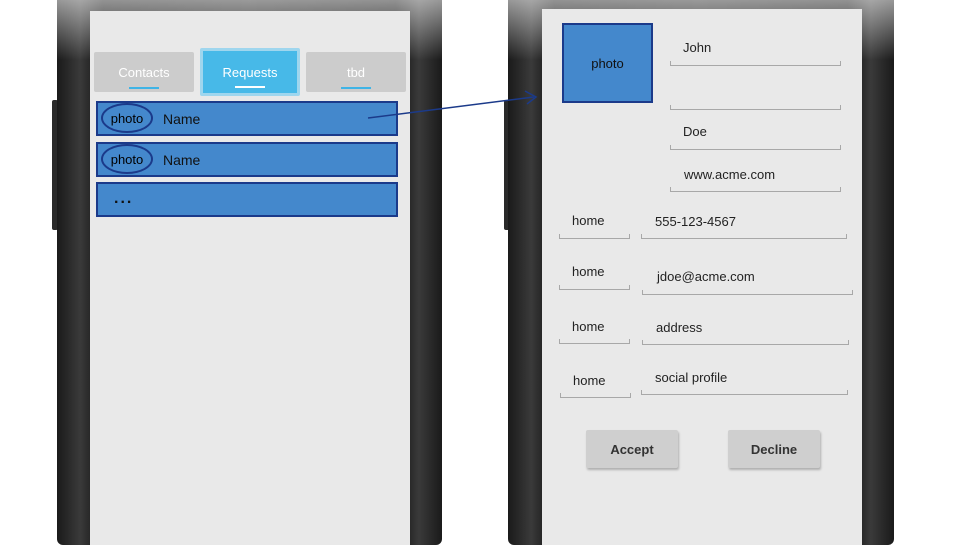  What do you see at coordinates (607, 63) in the screenshot?
I see `contact-photo: photo` at bounding box center [607, 63].